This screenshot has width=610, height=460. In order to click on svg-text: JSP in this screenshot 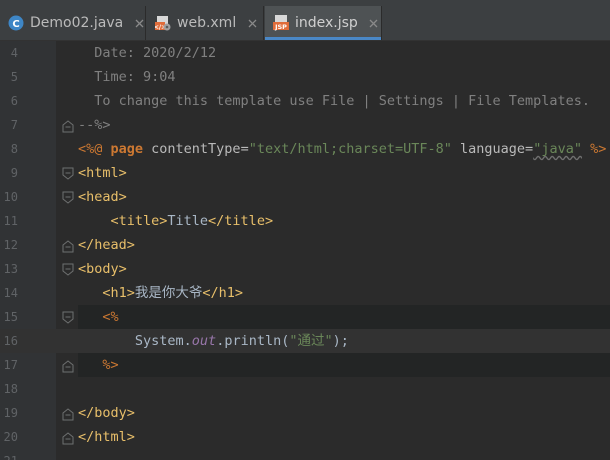, I will do `click(280, 27)`.